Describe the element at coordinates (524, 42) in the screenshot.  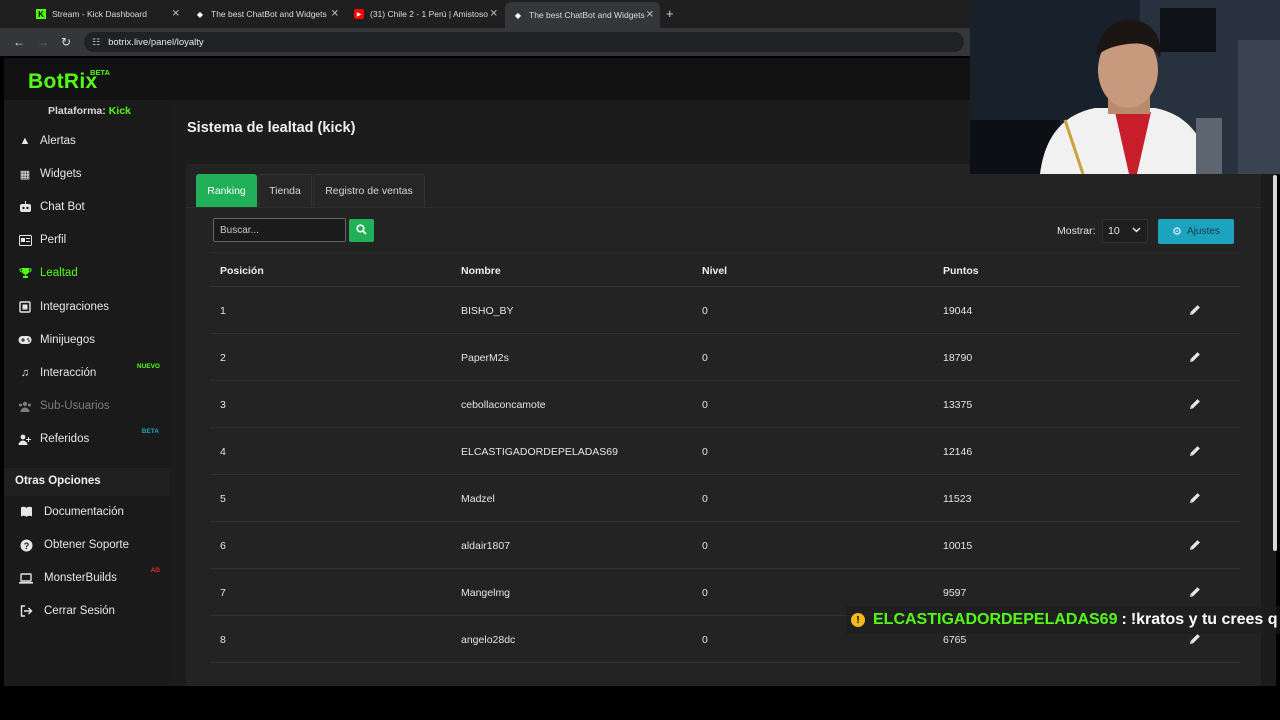
I see `url-field: ☷ botrix.live/panel/loyalty` at that location.